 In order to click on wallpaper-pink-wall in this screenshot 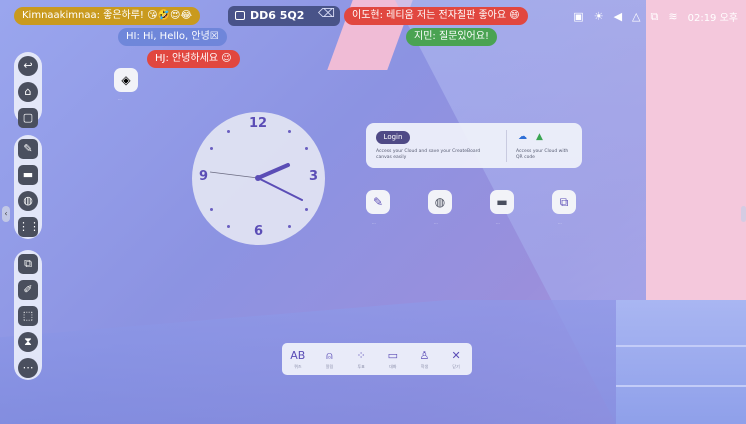, I will do `click(696, 150)`.